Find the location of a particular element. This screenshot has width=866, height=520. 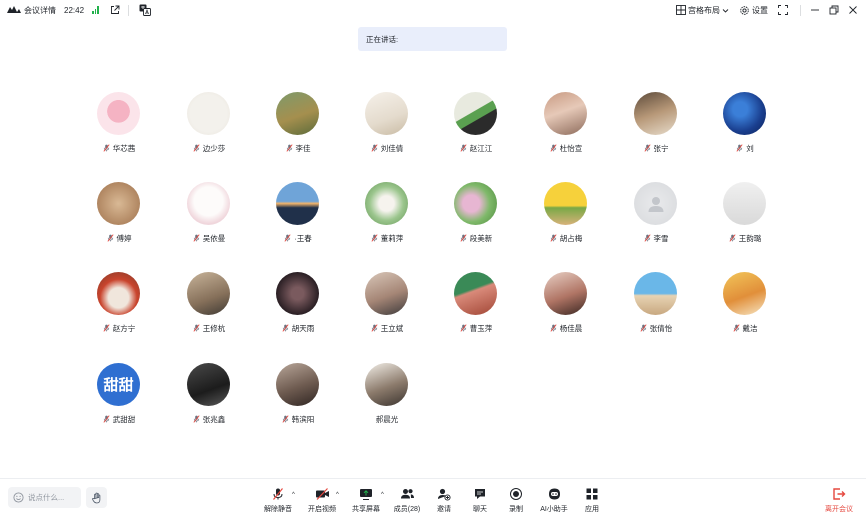

participant-tile: 韩滨阳 is located at coordinates (298, 398).